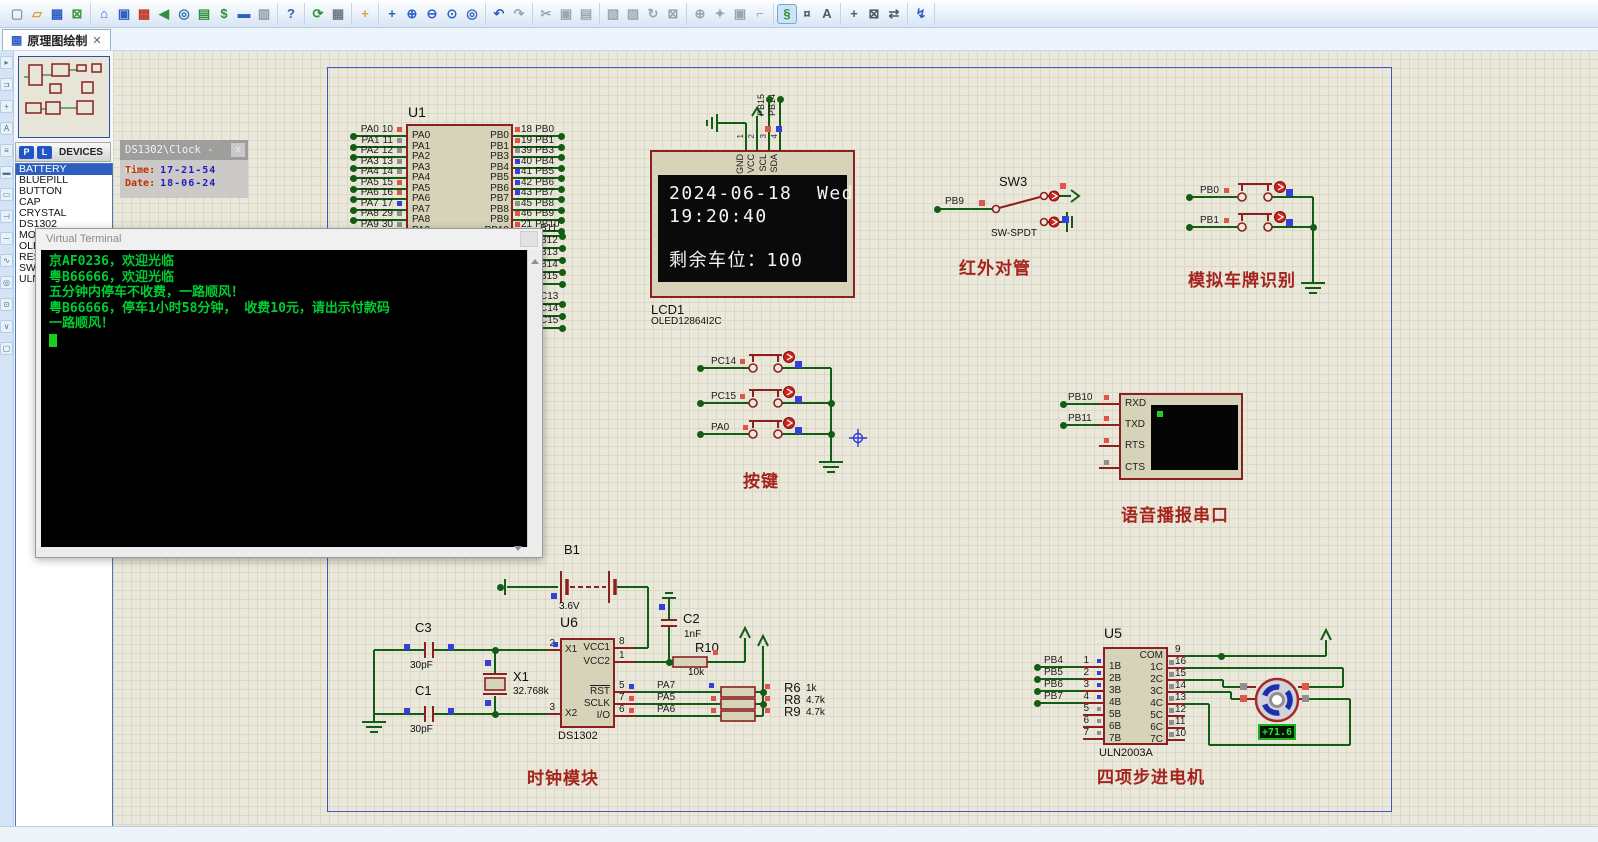 This screenshot has width=1598, height=842. Describe the element at coordinates (854, 14) in the screenshot. I see `new-sheet-icon: +` at that location.